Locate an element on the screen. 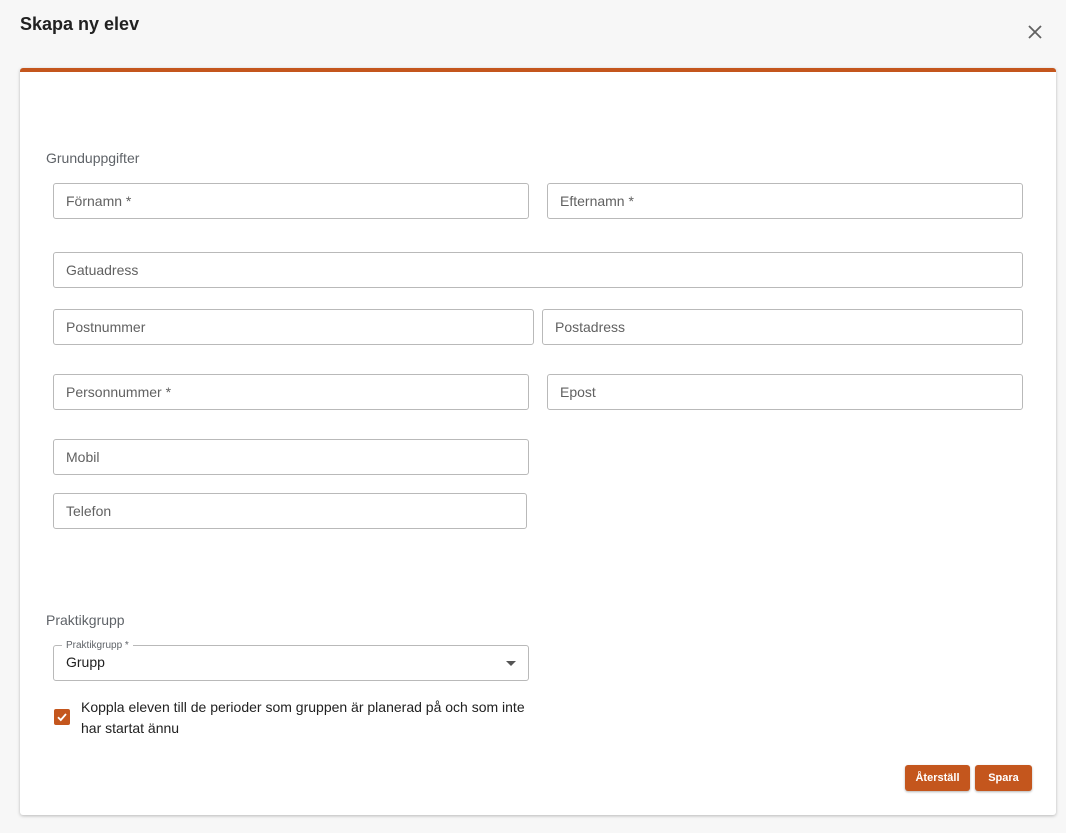 This screenshot has width=1081, height=833. section-title-practice-group: Praktikgrupp is located at coordinates (85, 620).